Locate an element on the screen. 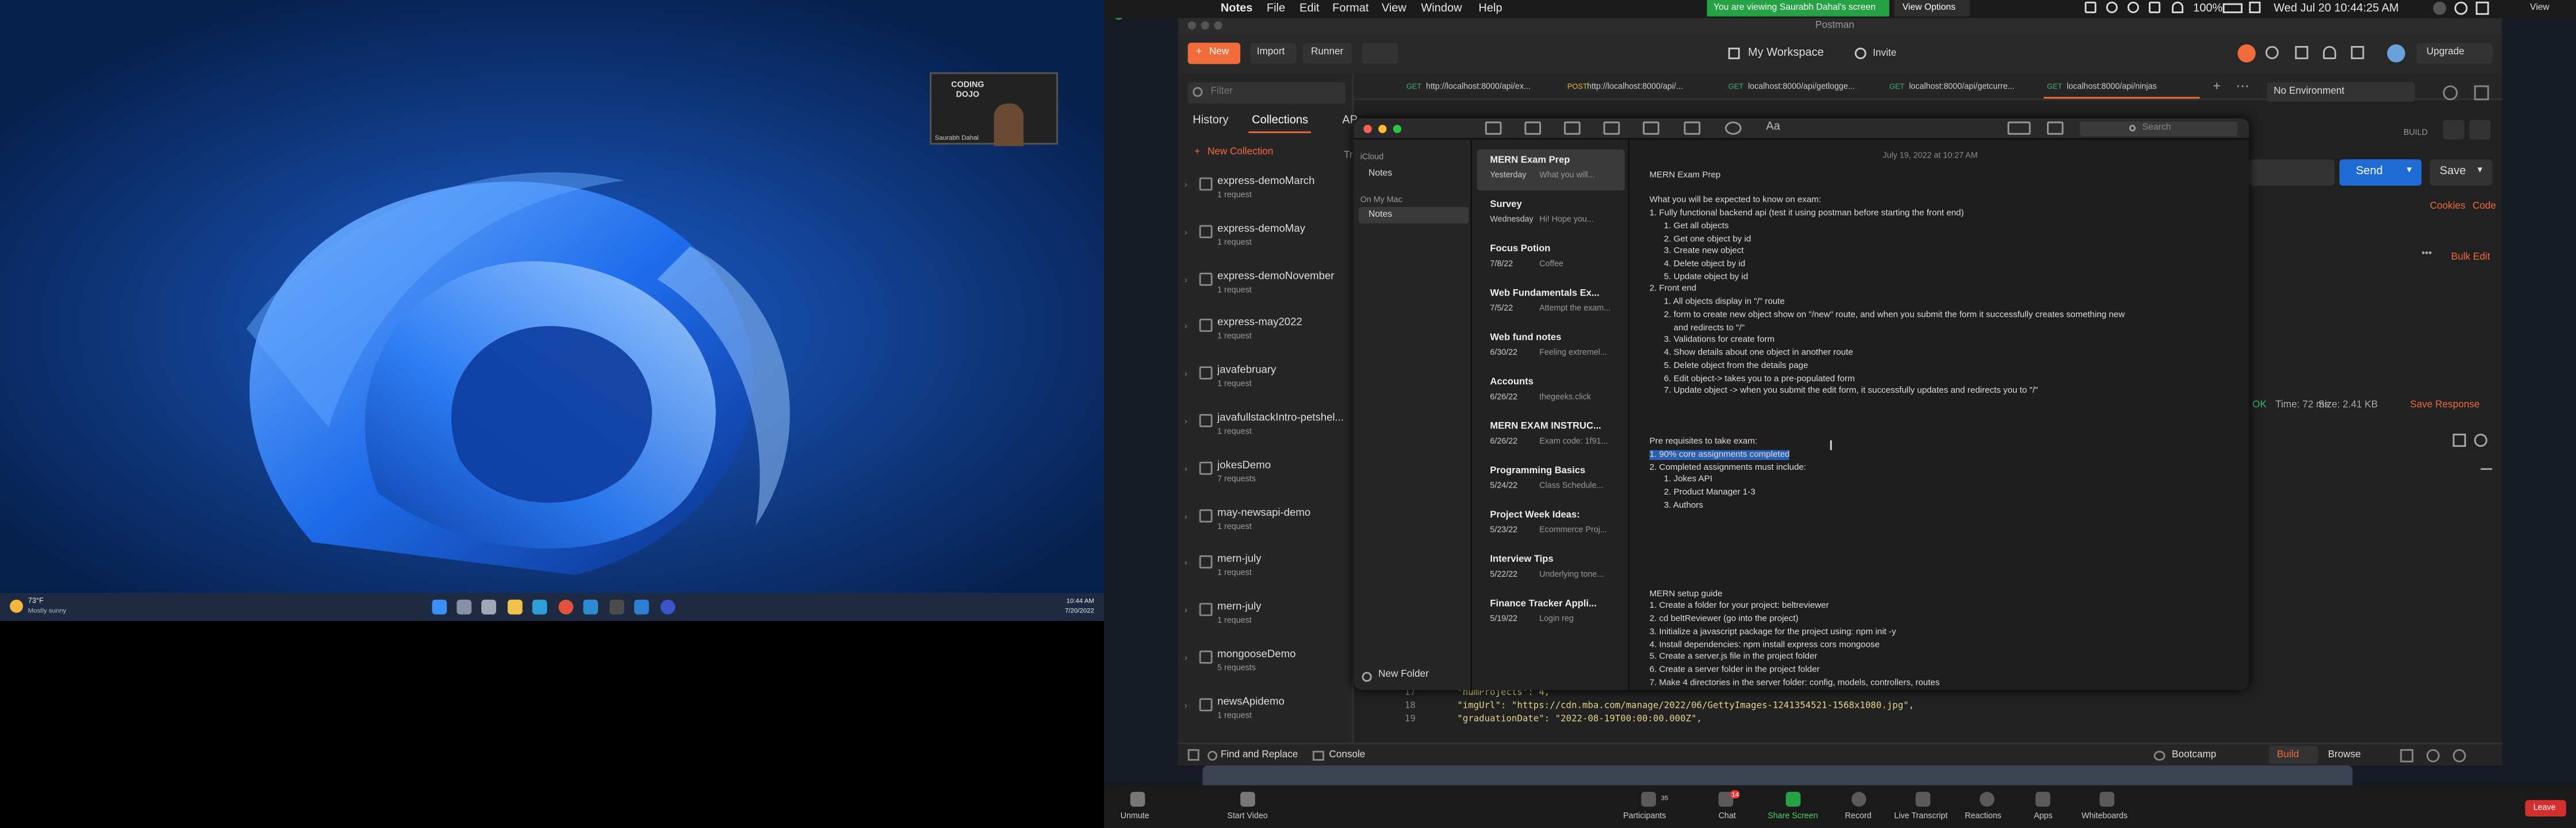 Image resolution: width=2576 pixels, height=828 pixels. code-link: Code is located at coordinates (2484, 207).